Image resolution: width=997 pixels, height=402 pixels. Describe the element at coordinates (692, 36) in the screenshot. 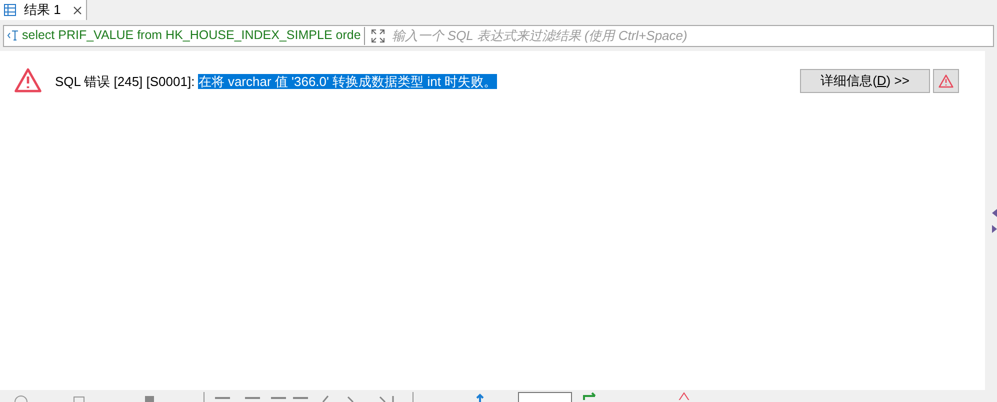

I see `filter-input: 输入一个 SQL 表达式来过滤结果 (使用 Ctrl+Space)` at that location.